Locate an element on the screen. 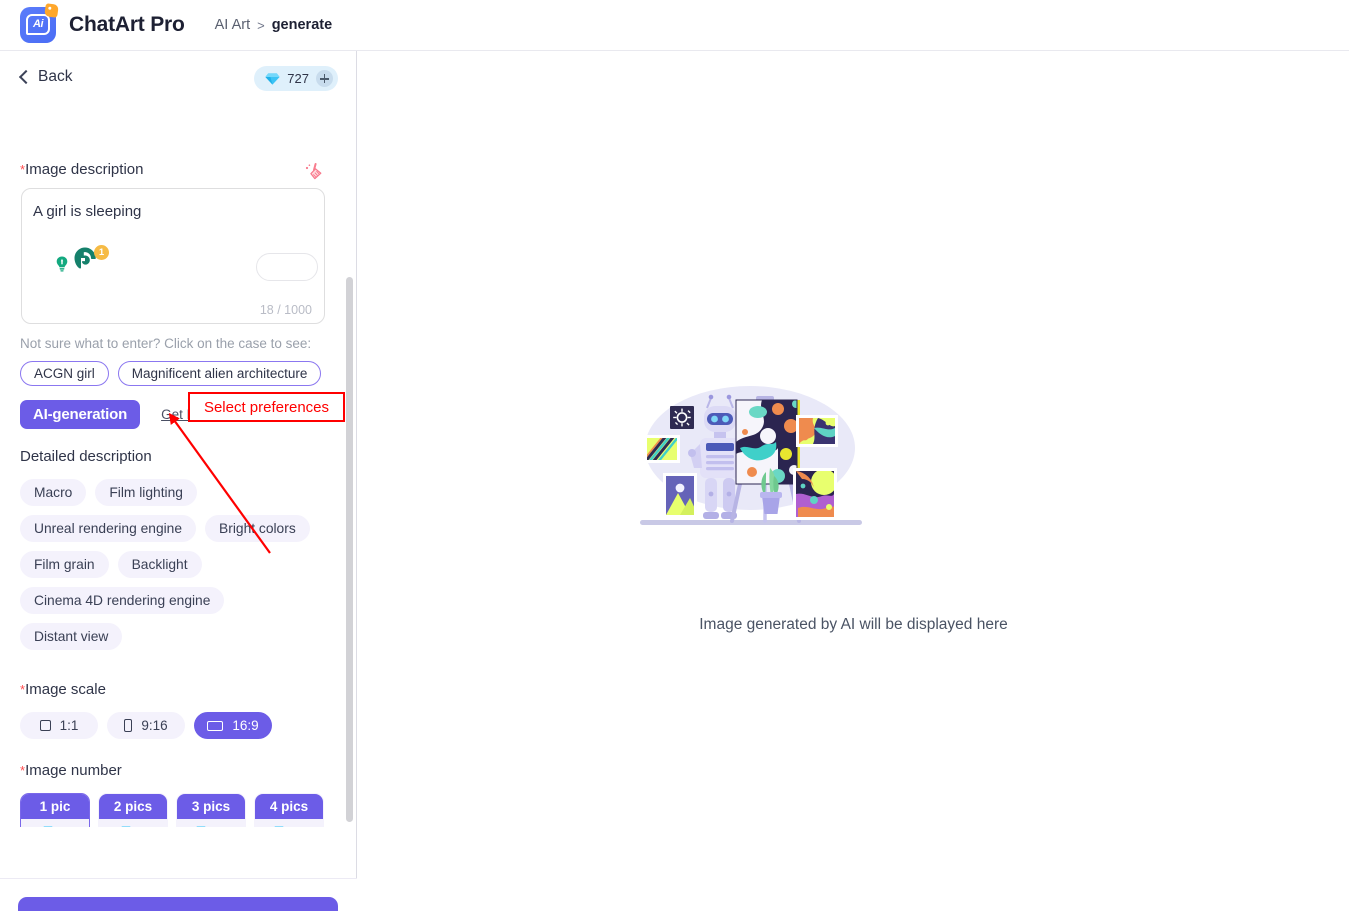 This screenshot has width=1349, height=911. generate-button: Generate is located at coordinates (178, 904).